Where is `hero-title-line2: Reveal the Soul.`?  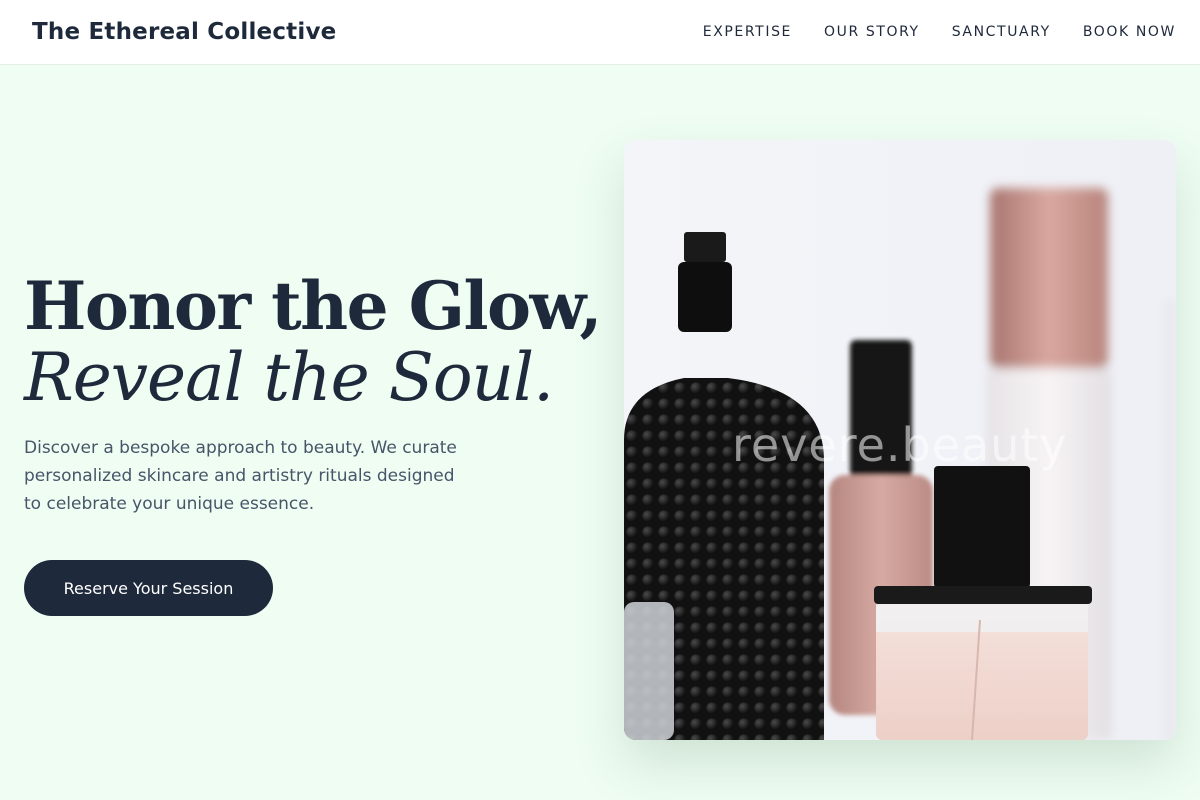
hero-title-line2: Reveal the Soul. is located at coordinates (289, 377).